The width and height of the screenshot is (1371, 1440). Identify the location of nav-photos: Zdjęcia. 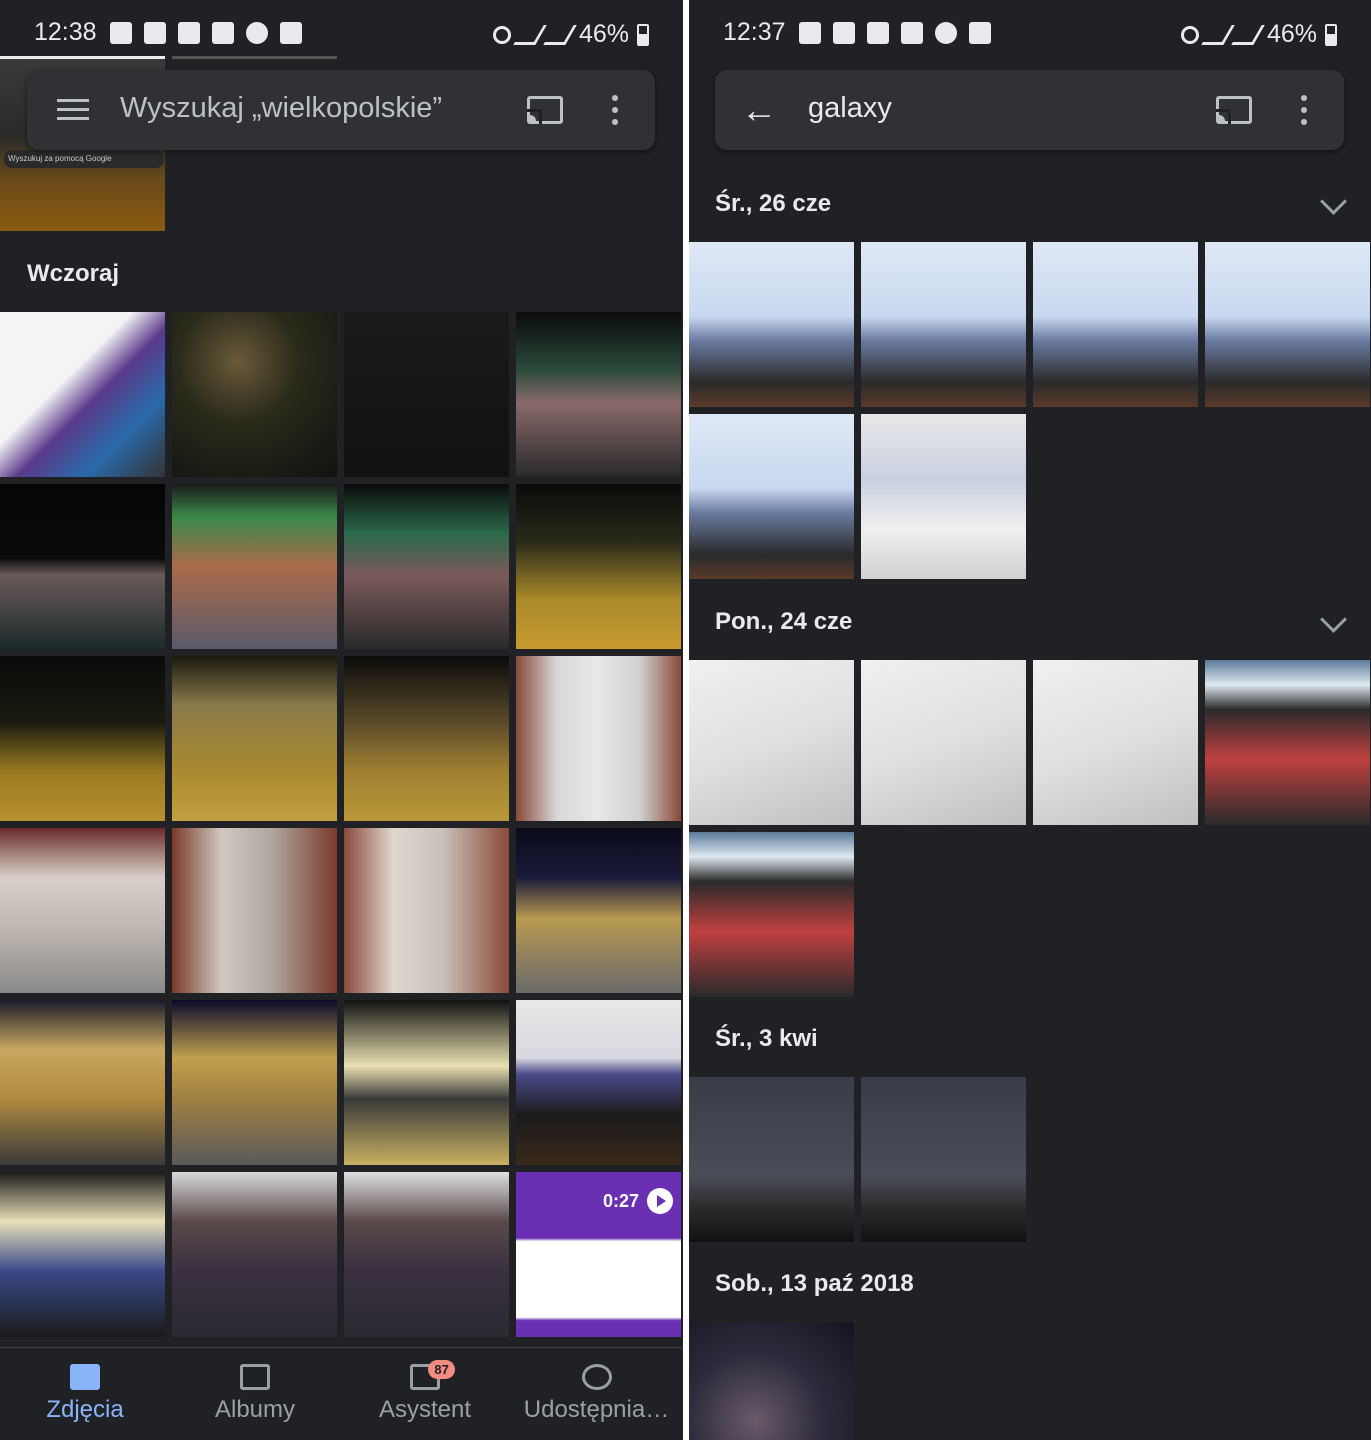
(85, 1394).